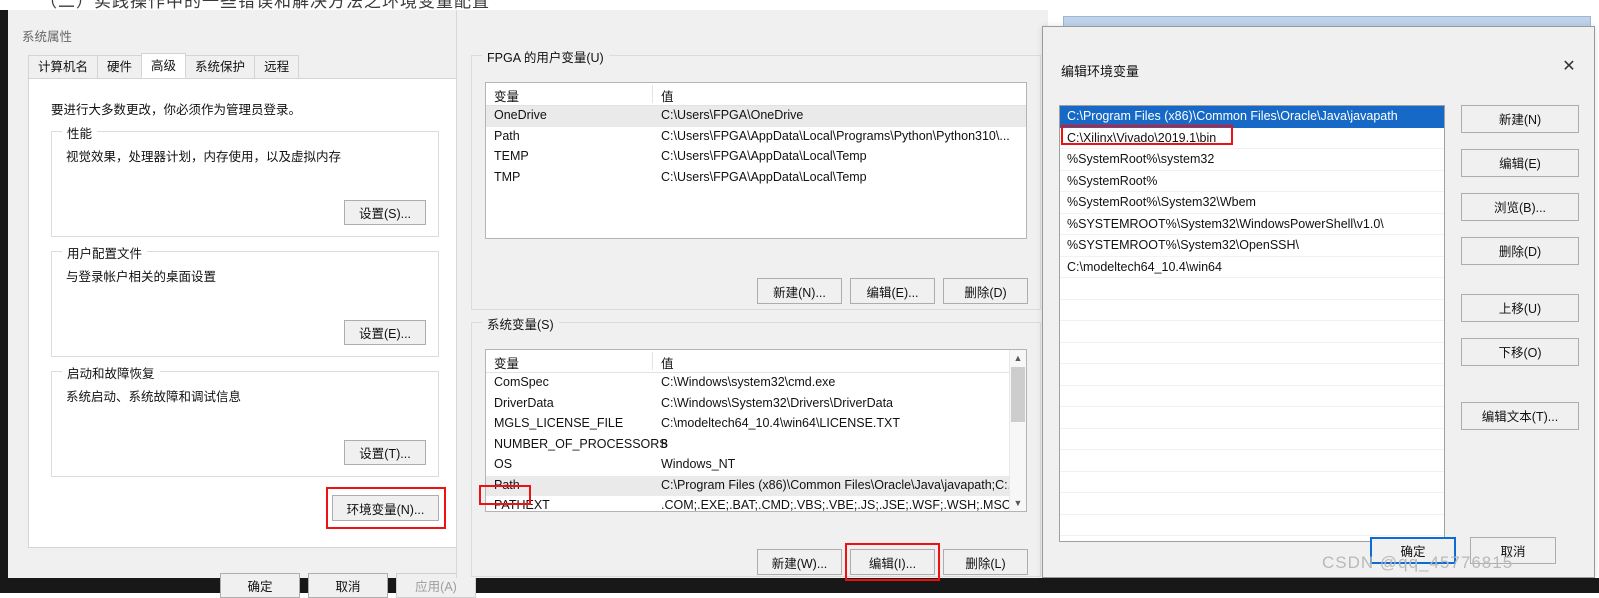 This screenshot has width=1599, height=598. I want to click on user-delete-button: 删除(D), so click(985, 291).